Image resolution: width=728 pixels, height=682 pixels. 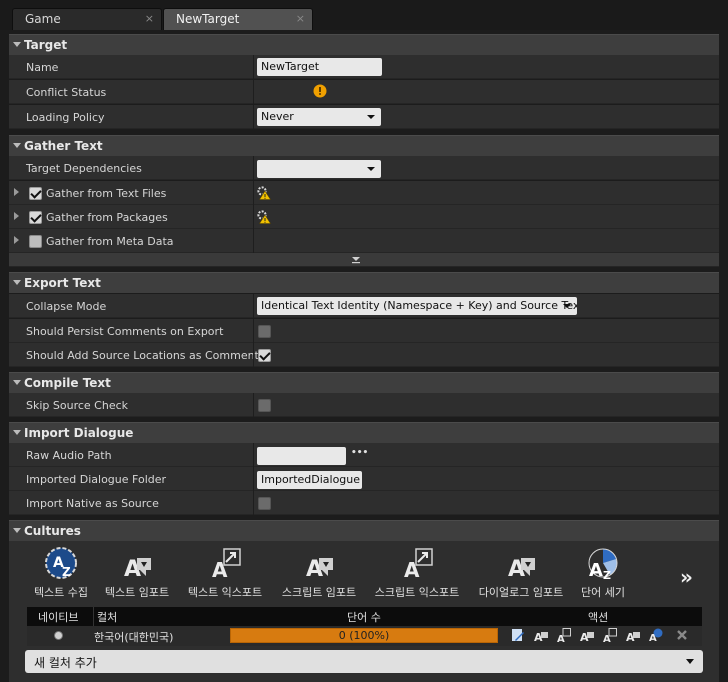 I want to click on property-label: Gather from Meta Data, so click(x=110, y=241).